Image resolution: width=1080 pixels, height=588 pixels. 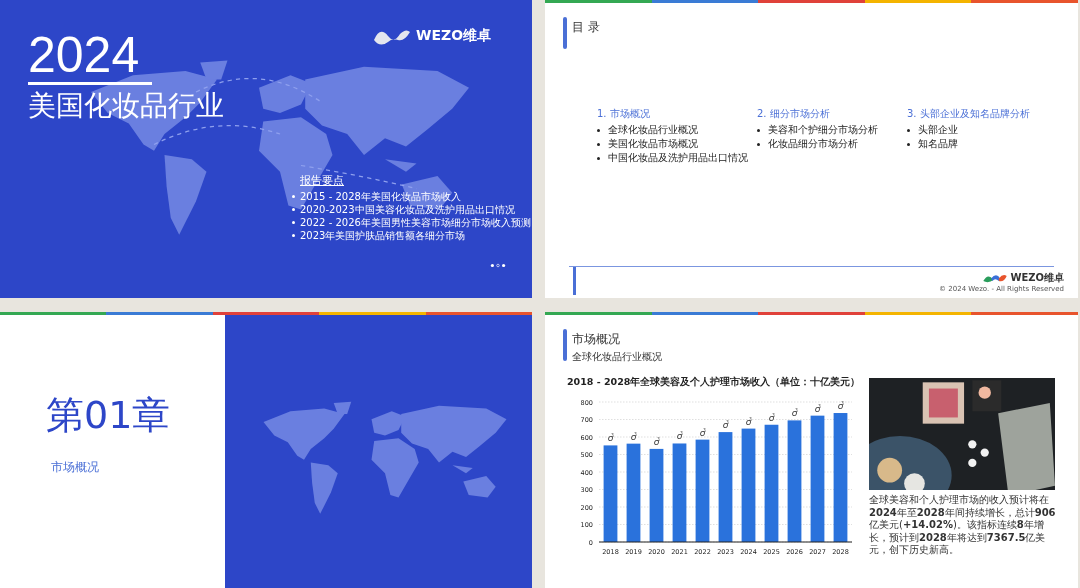 What do you see at coordinates (90, 56) in the screenshot?
I see `cover-year: 2024` at bounding box center [90, 56].